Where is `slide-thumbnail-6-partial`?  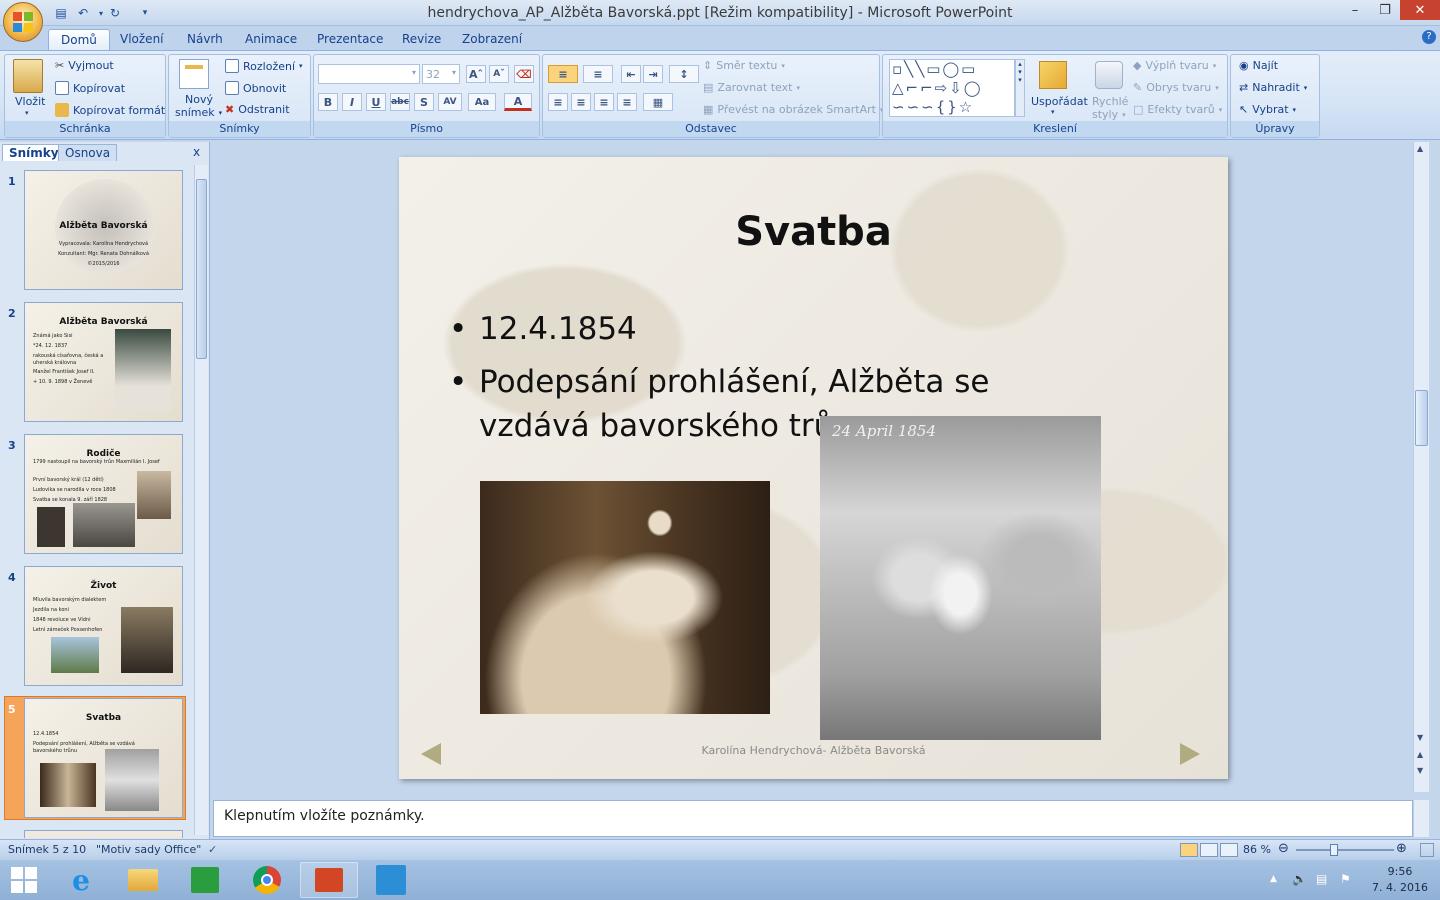 slide-thumbnail-6-partial is located at coordinates (103, 834).